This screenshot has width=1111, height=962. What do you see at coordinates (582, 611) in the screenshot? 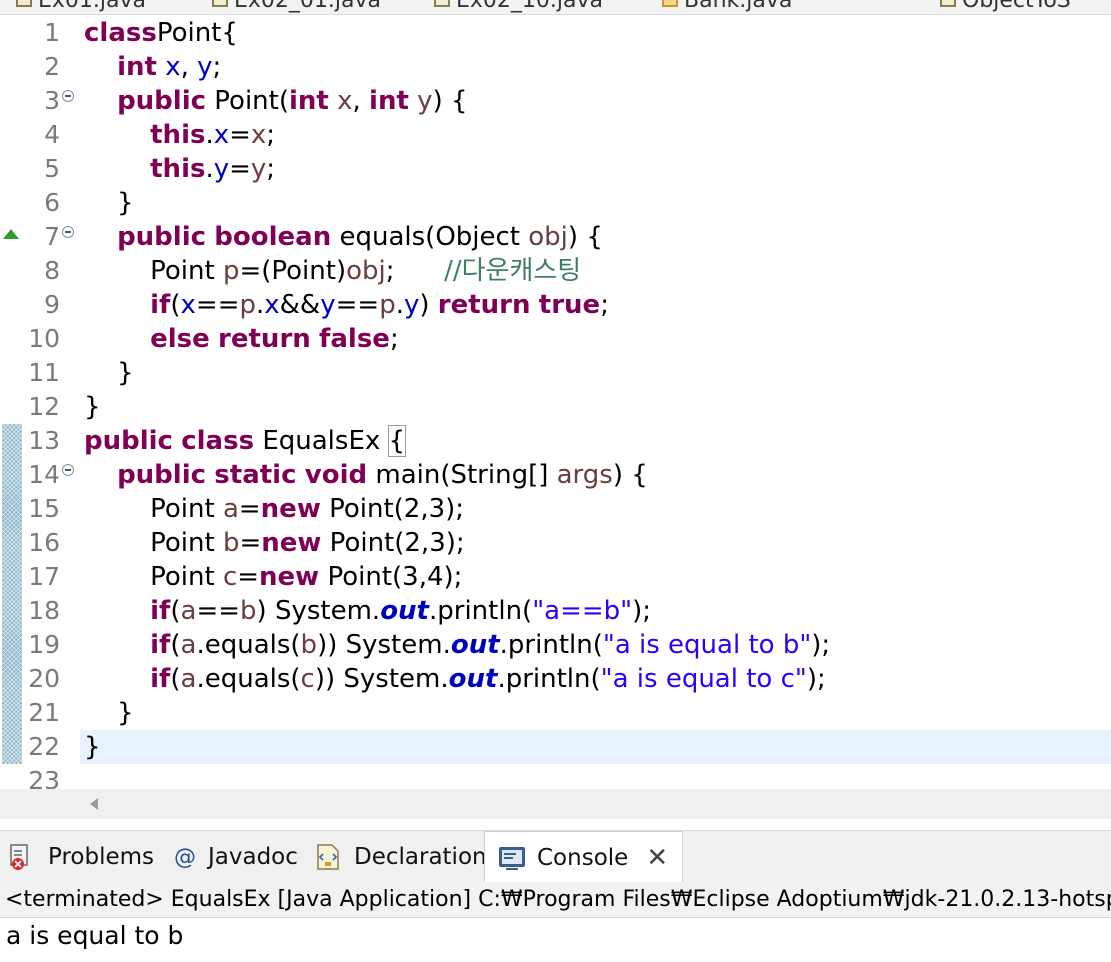
I see `code-token: "a==b"` at bounding box center [582, 611].